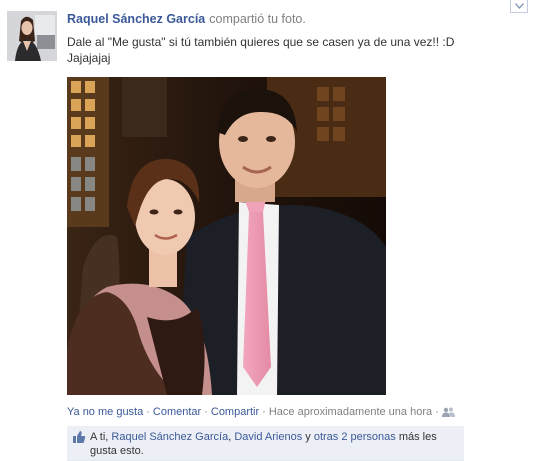 This screenshot has height=461, width=540. I want to click on chevron-down-icon, so click(519, 6).